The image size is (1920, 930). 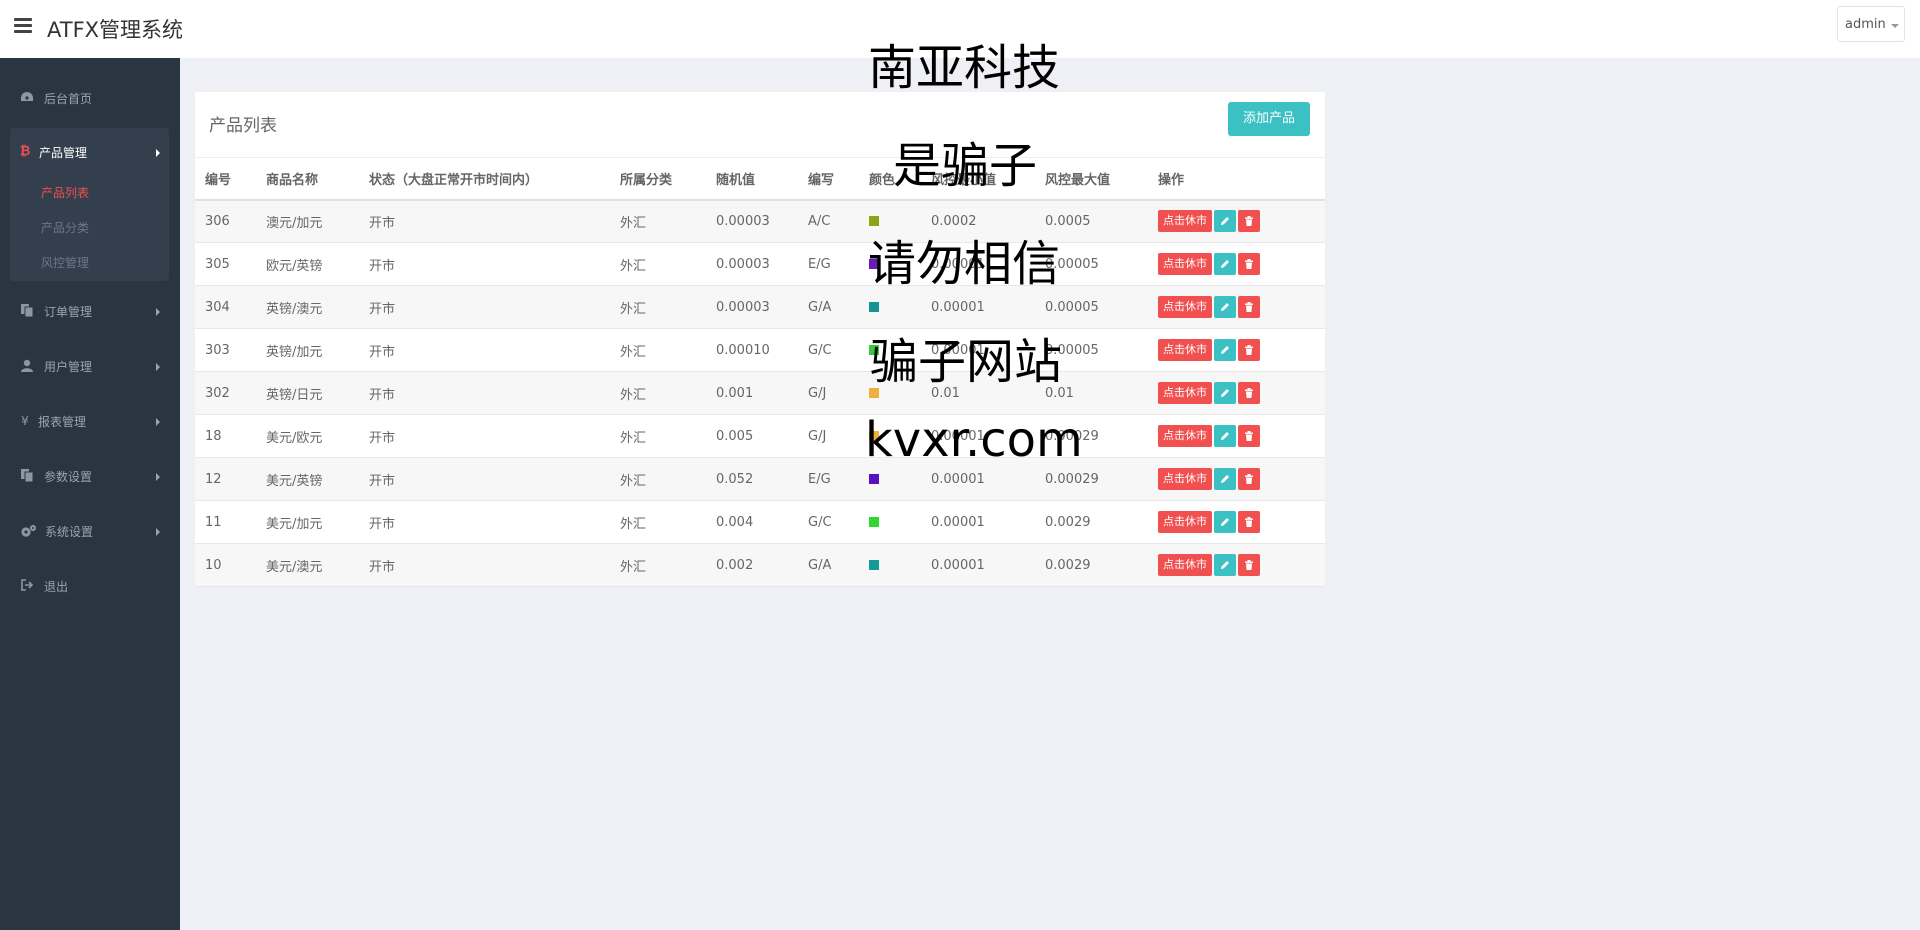 What do you see at coordinates (90, 531) in the screenshot?
I see `sidebar-item-system: 系统设置` at bounding box center [90, 531].